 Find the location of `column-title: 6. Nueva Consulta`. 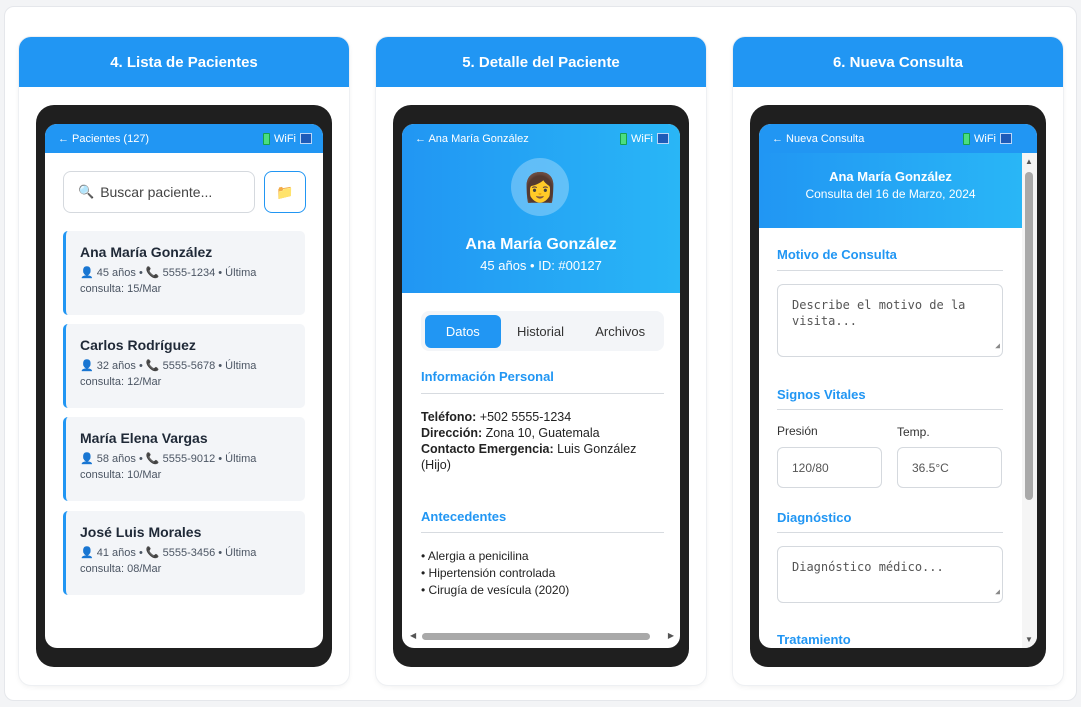

column-title: 6. Nueva Consulta is located at coordinates (898, 62).